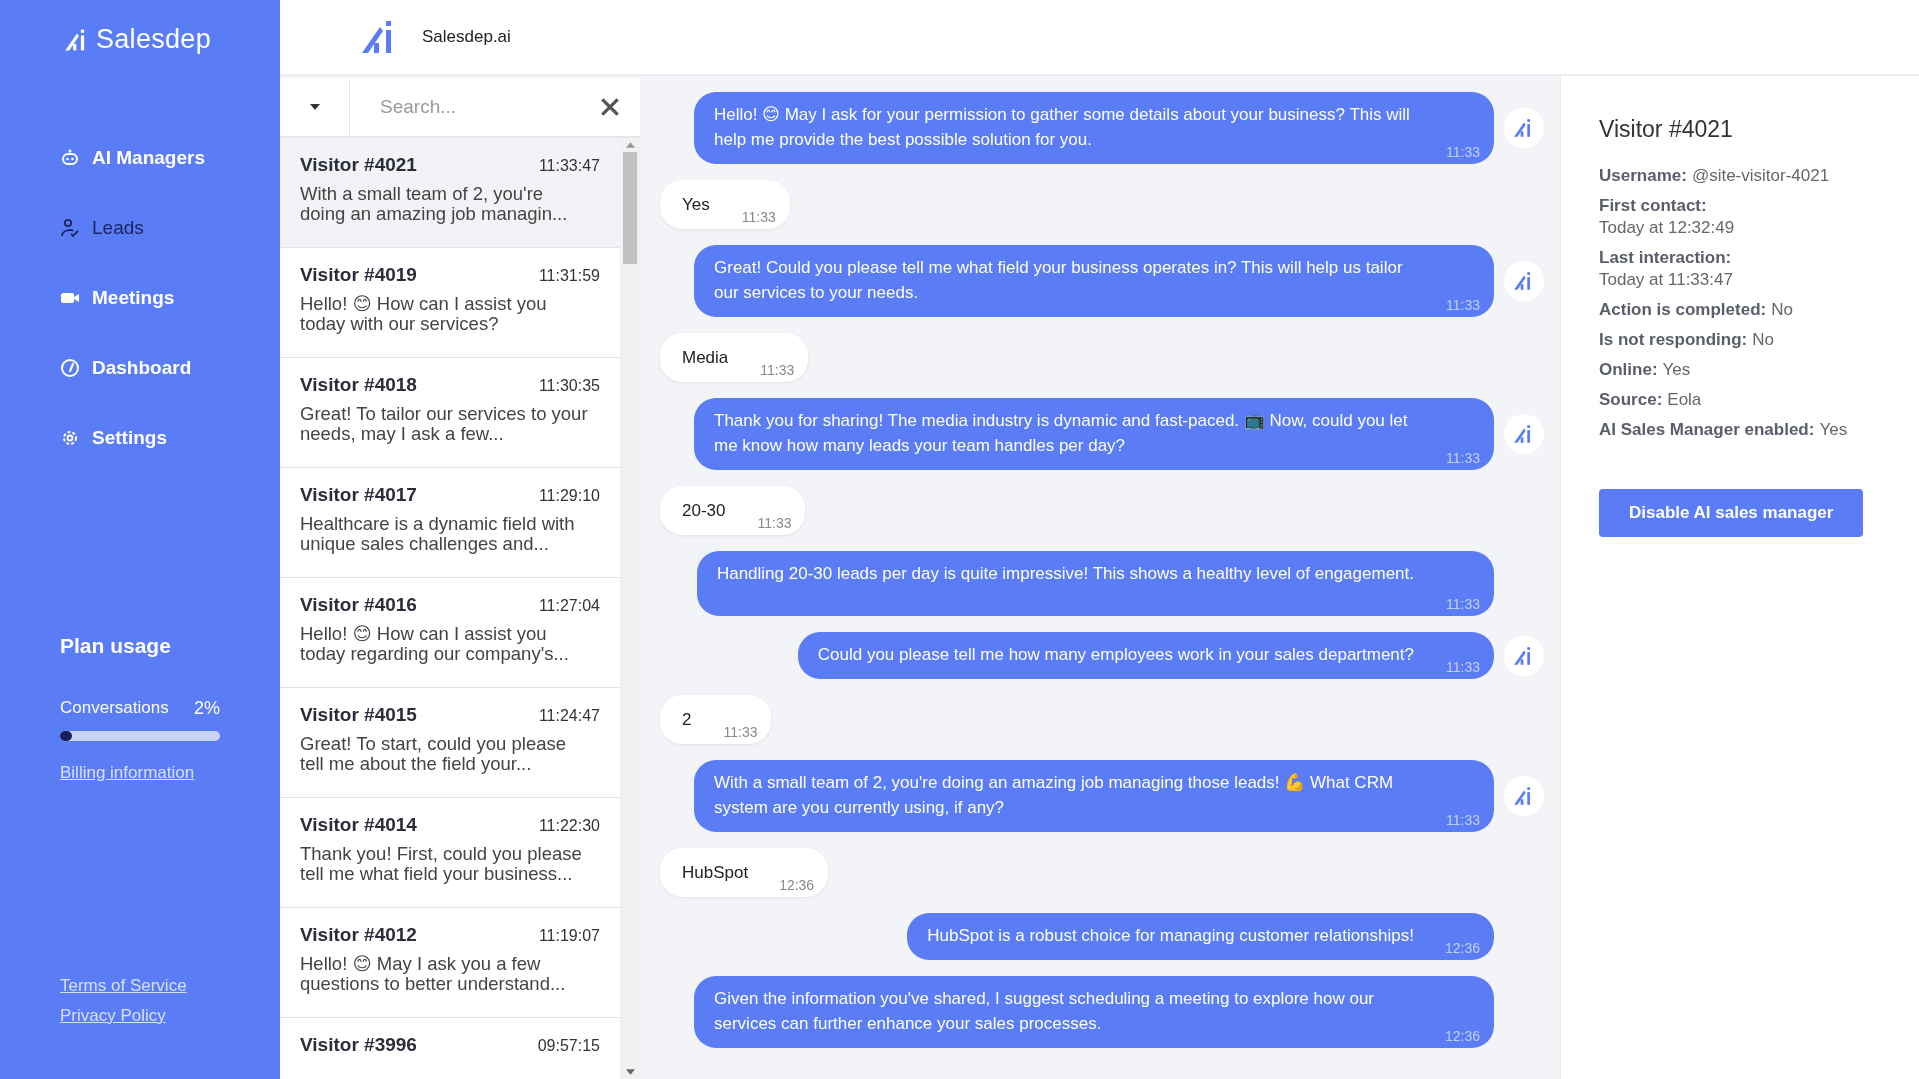 Image resolution: width=1919 pixels, height=1079 pixels. What do you see at coordinates (358, 935) in the screenshot?
I see `visitor-name: Visitor #4012` at bounding box center [358, 935].